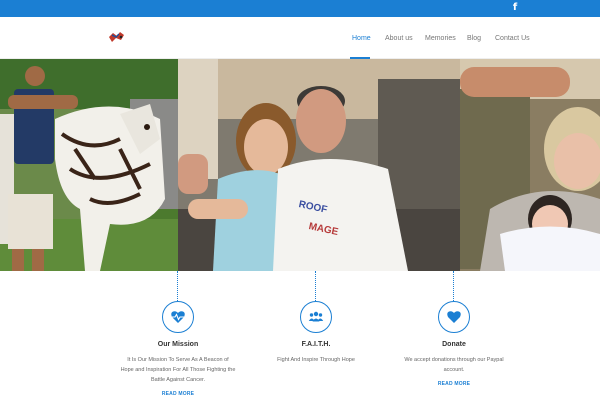  Describe the element at coordinates (454, 317) in the screenshot. I see `heart-icon` at that location.